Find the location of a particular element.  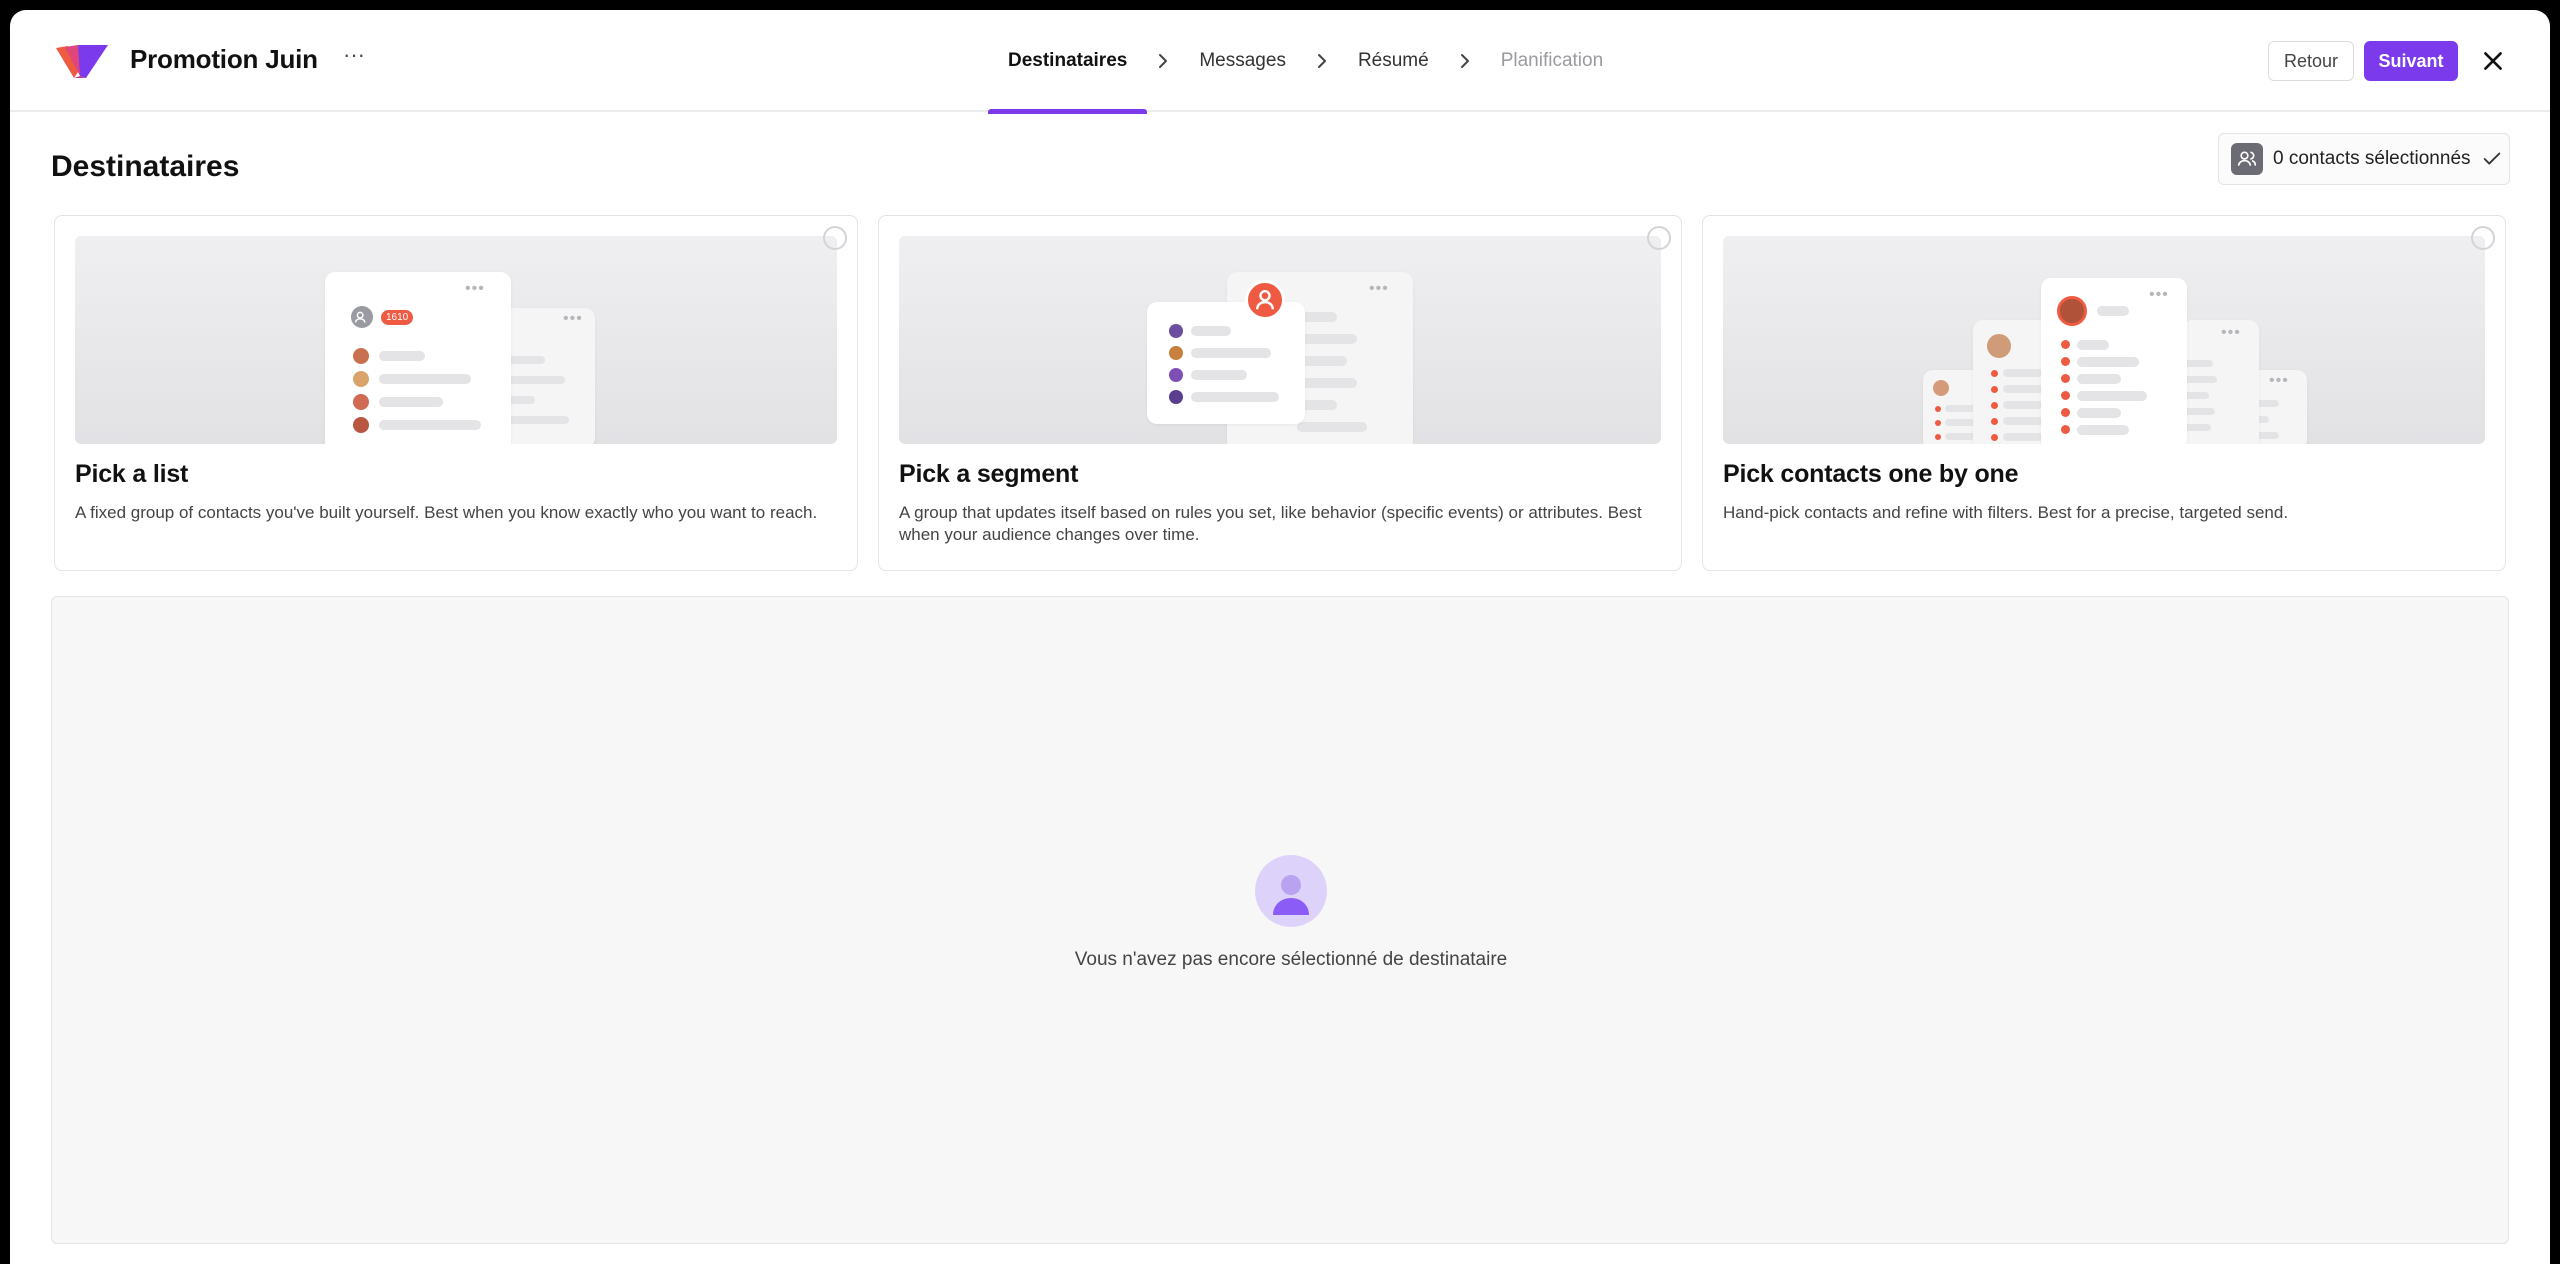

step-resume: Résumé is located at coordinates (1393, 61).